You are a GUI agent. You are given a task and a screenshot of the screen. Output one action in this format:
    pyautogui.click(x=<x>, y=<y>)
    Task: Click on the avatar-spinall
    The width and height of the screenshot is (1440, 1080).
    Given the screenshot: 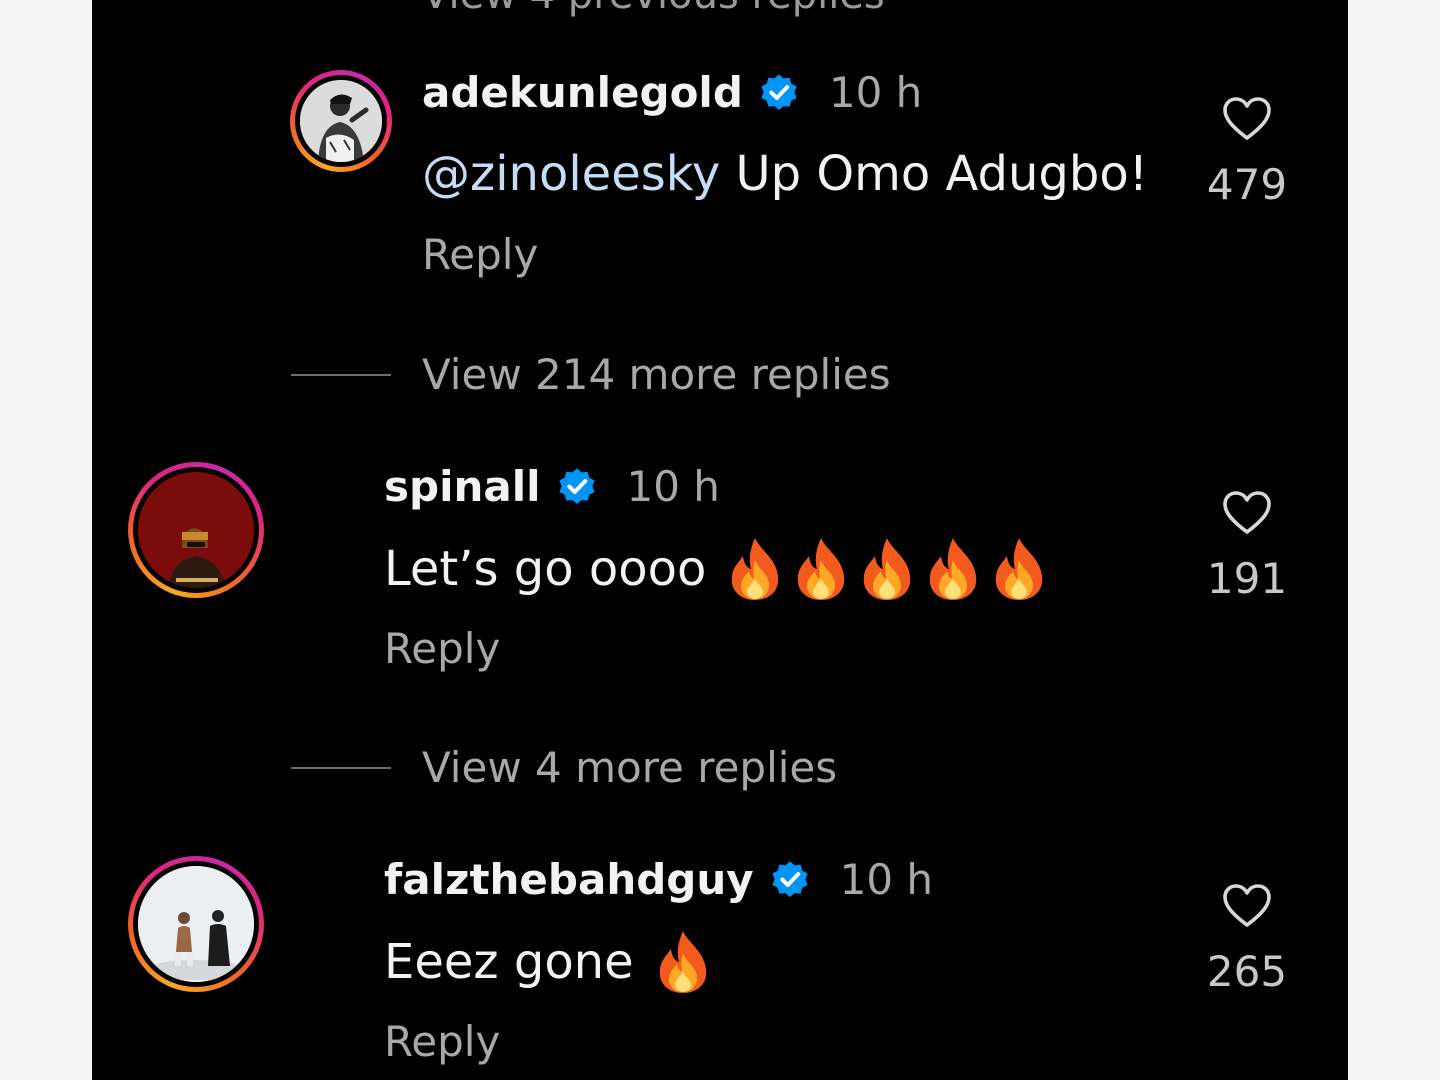 What is the action you would take?
    pyautogui.click(x=196, y=530)
    